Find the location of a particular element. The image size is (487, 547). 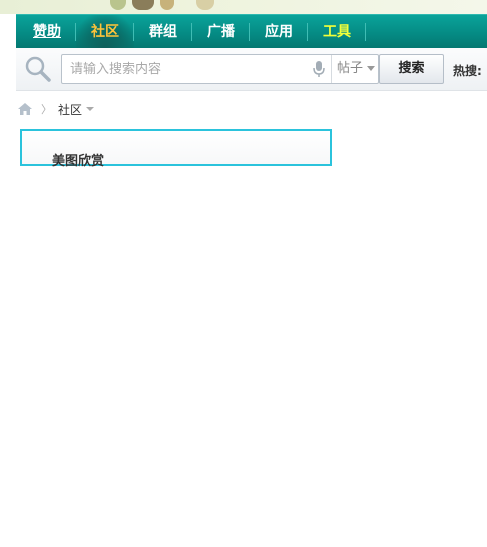

top-banner is located at coordinates (243, 7).